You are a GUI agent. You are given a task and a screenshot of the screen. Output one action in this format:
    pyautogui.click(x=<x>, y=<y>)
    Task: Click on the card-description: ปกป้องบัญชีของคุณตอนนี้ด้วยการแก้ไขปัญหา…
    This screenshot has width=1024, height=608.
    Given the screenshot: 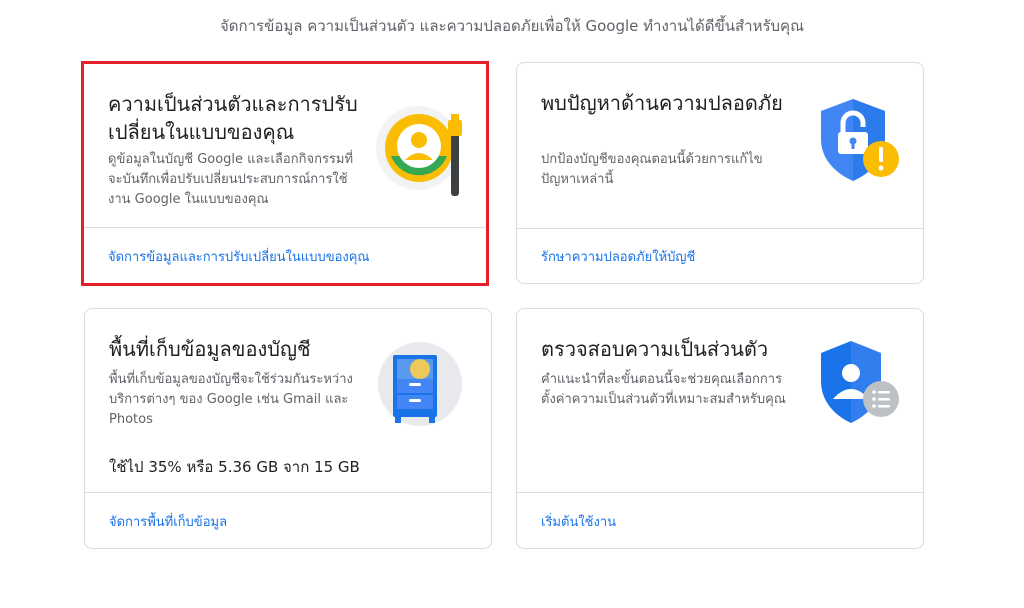 What is the action you would take?
    pyautogui.click(x=652, y=169)
    